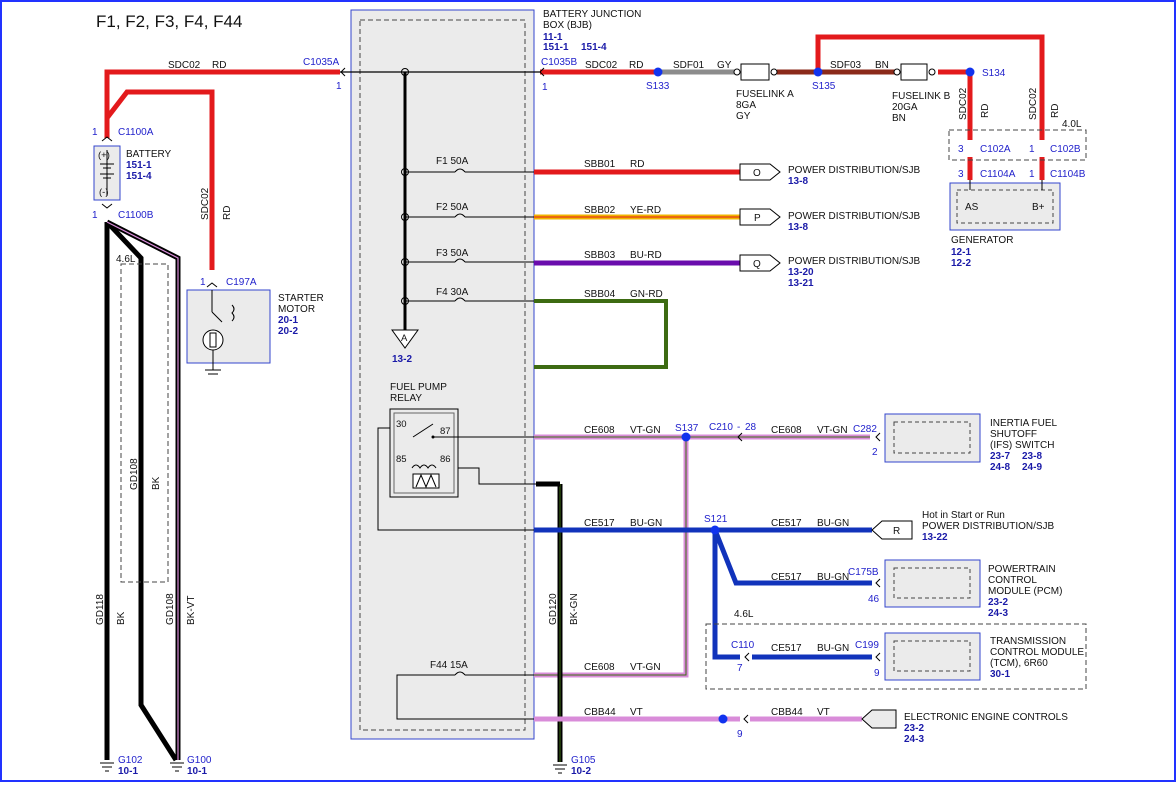 This screenshot has height=800, width=1176. I want to click on tcm-line1: TRANSMISSION, so click(1028, 641).